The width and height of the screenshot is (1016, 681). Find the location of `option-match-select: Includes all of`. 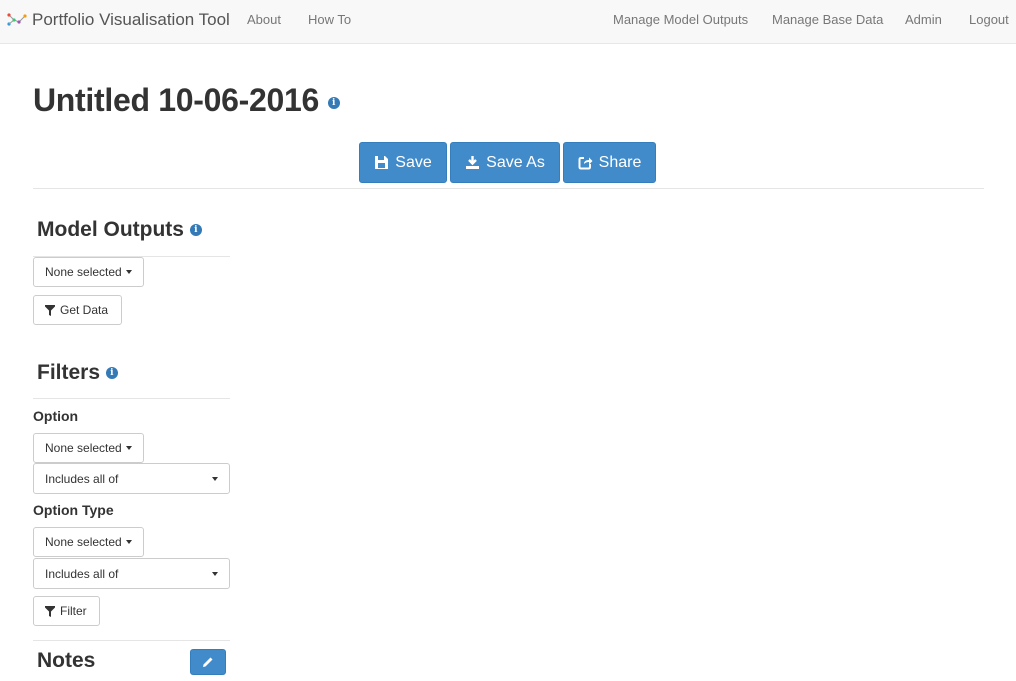

option-match-select: Includes all of is located at coordinates (131, 478).